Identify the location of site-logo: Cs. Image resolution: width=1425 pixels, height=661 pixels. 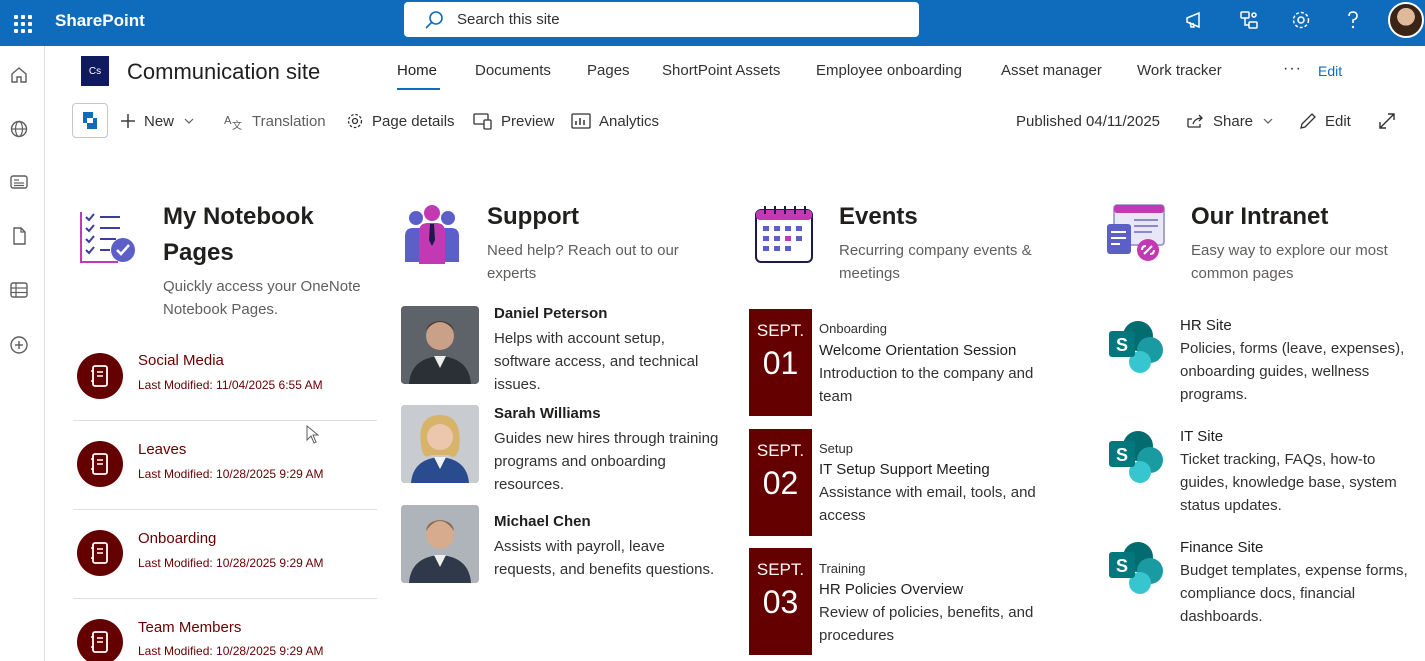
(95, 71).